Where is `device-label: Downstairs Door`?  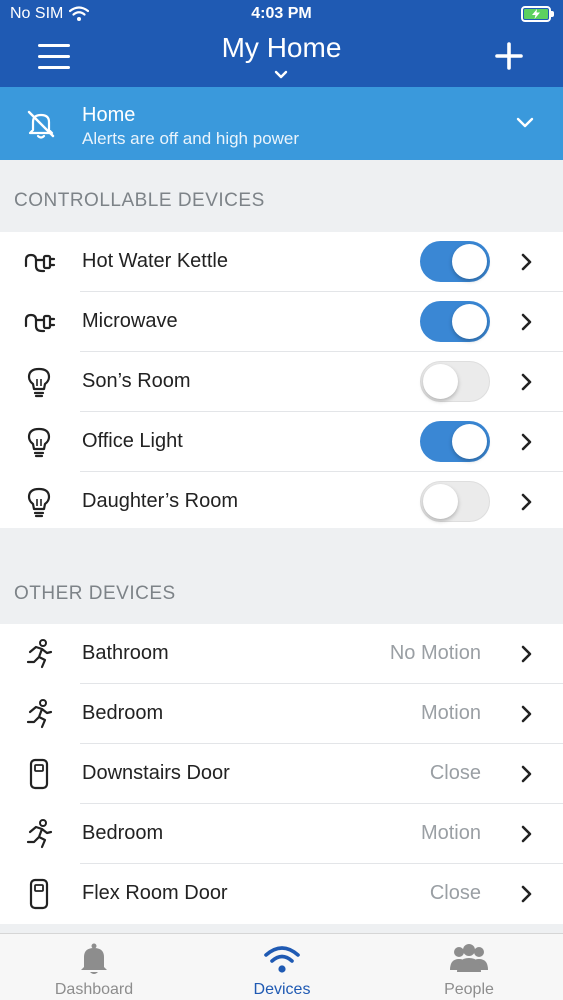 device-label: Downstairs Door is located at coordinates (156, 773).